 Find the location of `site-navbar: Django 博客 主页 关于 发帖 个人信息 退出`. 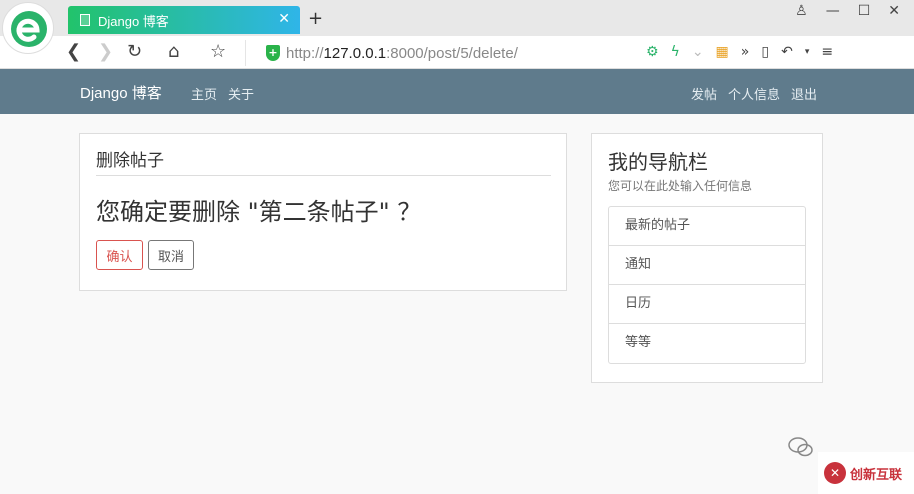

site-navbar: Django 博客 主页 关于 发帖 个人信息 退出 is located at coordinates (457, 91).